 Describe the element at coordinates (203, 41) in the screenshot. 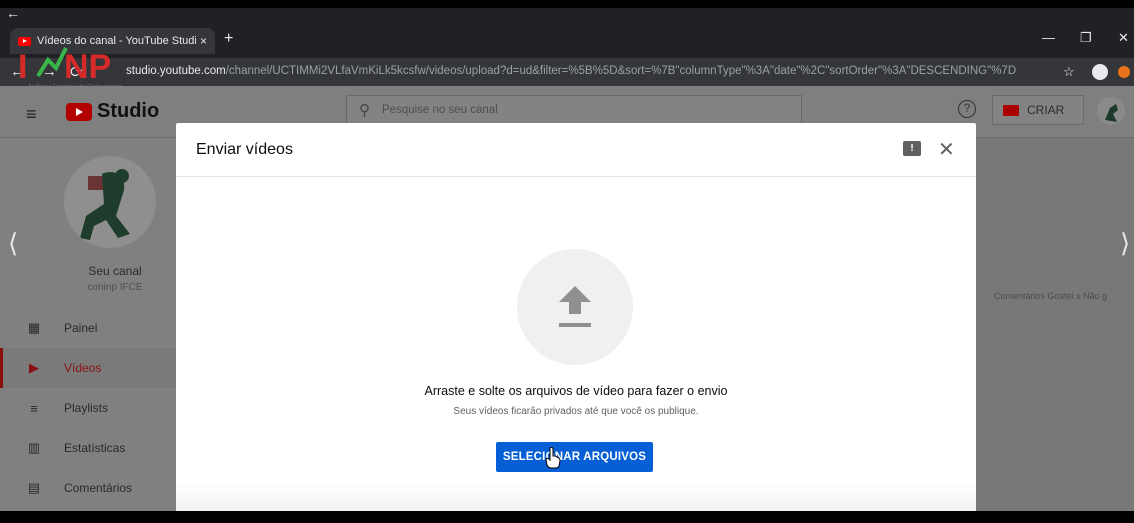

I see `tab-close-icon: ×` at that location.